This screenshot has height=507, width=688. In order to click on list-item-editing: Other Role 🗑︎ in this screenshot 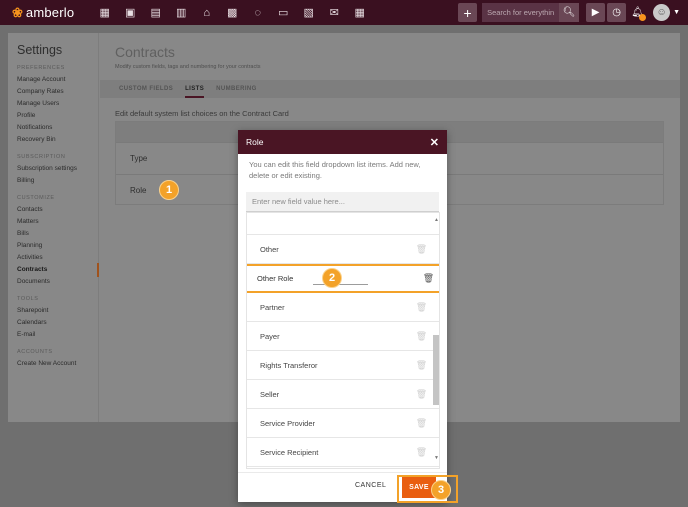, I will do `click(343, 278)`.